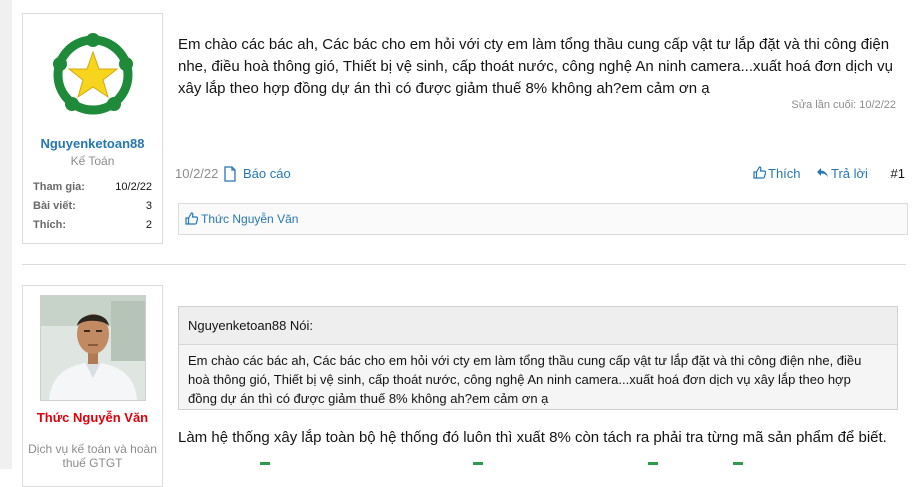  Describe the element at coordinates (843, 105) in the screenshot. I see `post1-edited-note: Sửa lần cuối: 10/2/22` at that location.